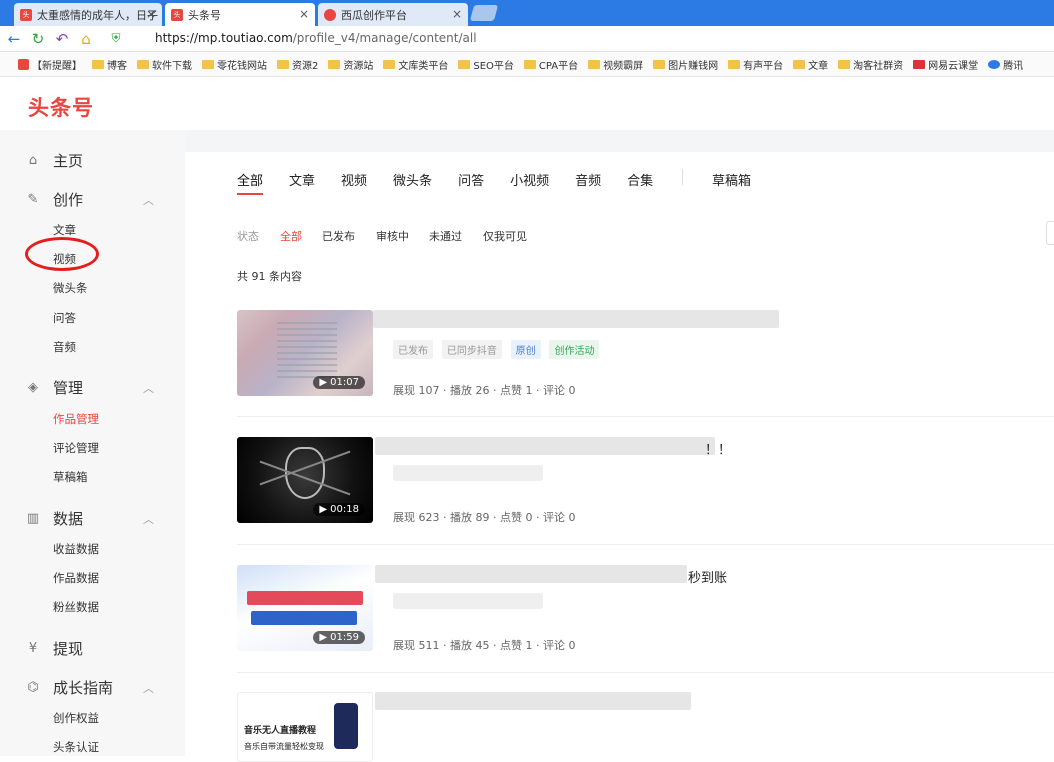 The image size is (1054, 762). Describe the element at coordinates (445, 236) in the screenshot. I see `filter-rejected: 未通过` at that location.